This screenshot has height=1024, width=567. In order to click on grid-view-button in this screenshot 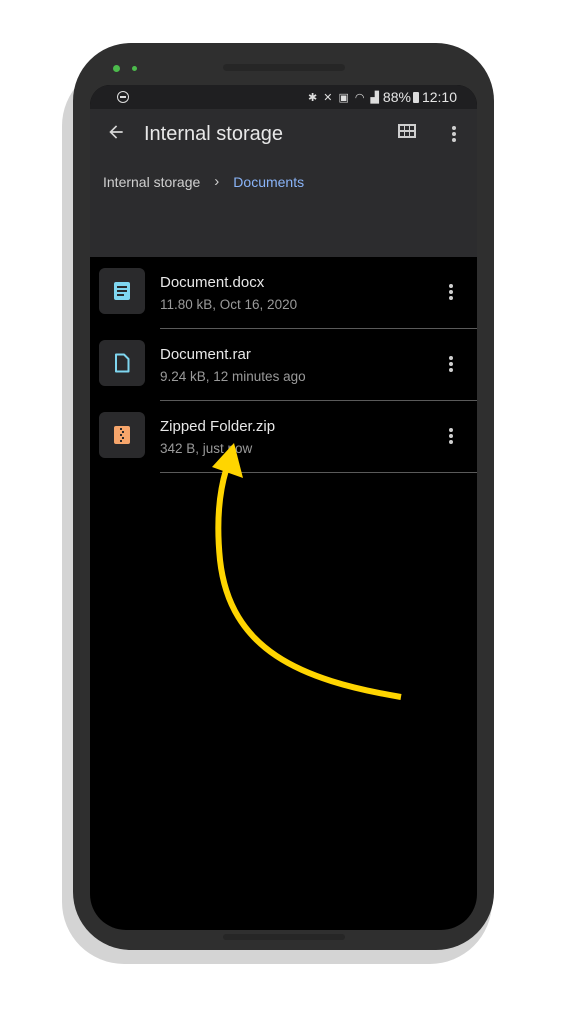, I will do `click(408, 134)`.